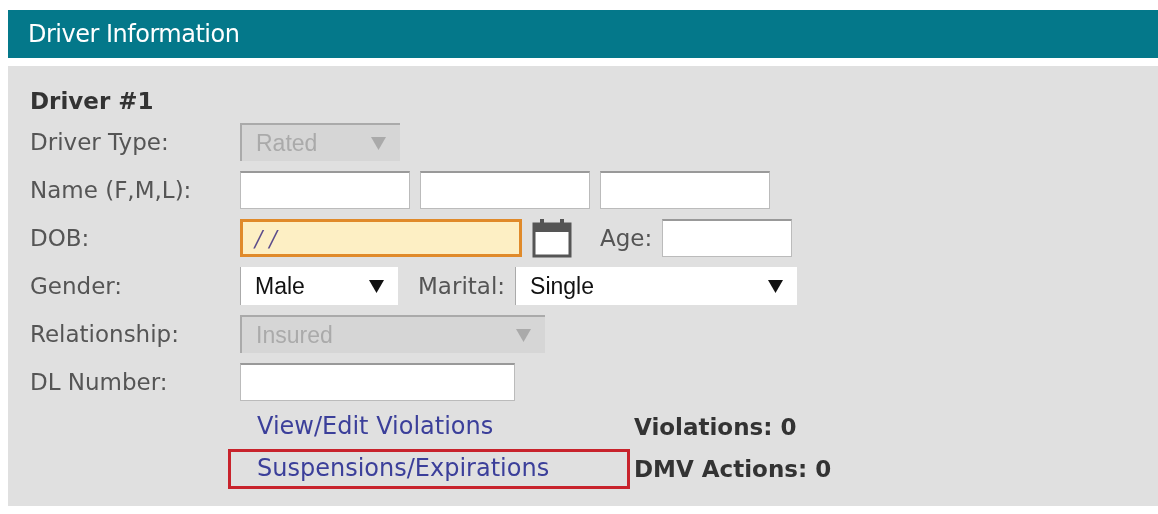  Describe the element at coordinates (92, 101) in the screenshot. I see `driver-heading: Driver #1` at that location.